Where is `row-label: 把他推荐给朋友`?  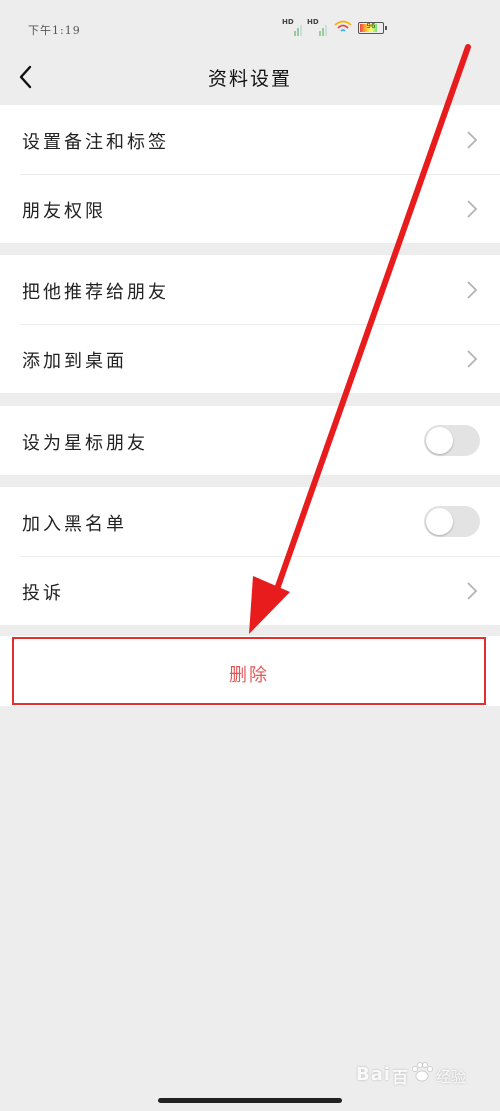
row-label: 把他推荐给朋友 is located at coordinates (95, 292).